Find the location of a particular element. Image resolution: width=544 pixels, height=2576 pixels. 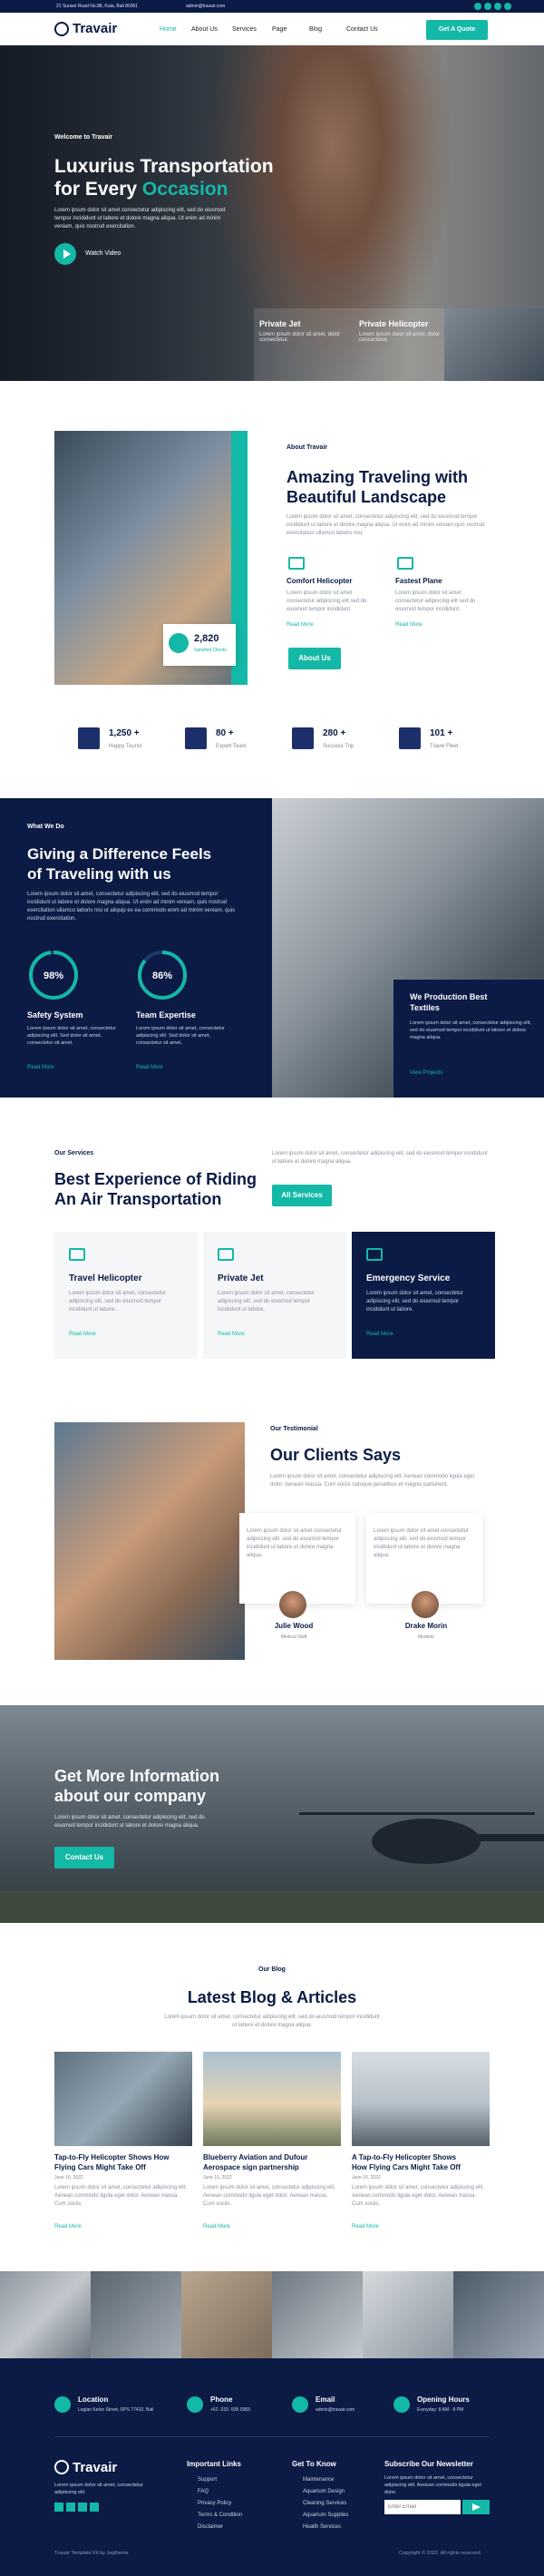

get-quote-button: Get A Quote is located at coordinates (457, 30).